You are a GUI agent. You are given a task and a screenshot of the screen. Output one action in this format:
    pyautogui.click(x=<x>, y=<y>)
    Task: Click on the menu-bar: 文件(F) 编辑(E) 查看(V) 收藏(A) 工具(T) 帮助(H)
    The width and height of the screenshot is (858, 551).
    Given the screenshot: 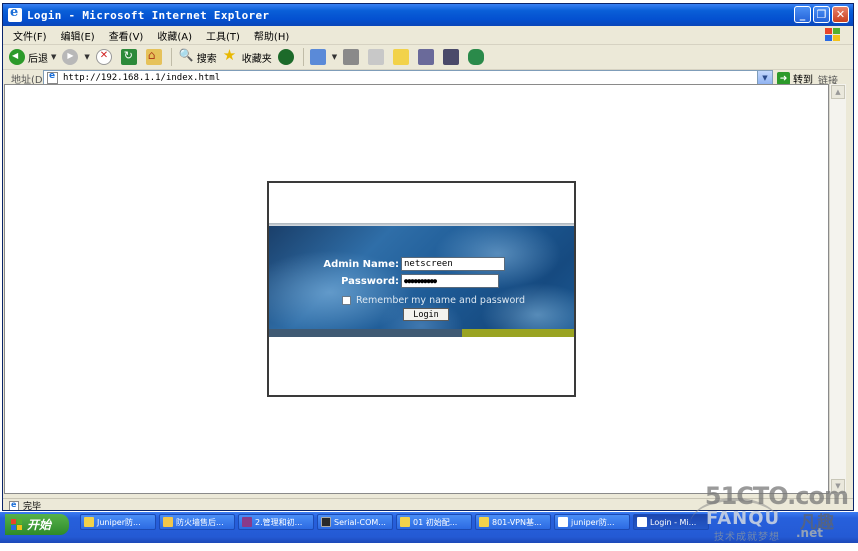 What is the action you would take?
    pyautogui.click(x=428, y=35)
    